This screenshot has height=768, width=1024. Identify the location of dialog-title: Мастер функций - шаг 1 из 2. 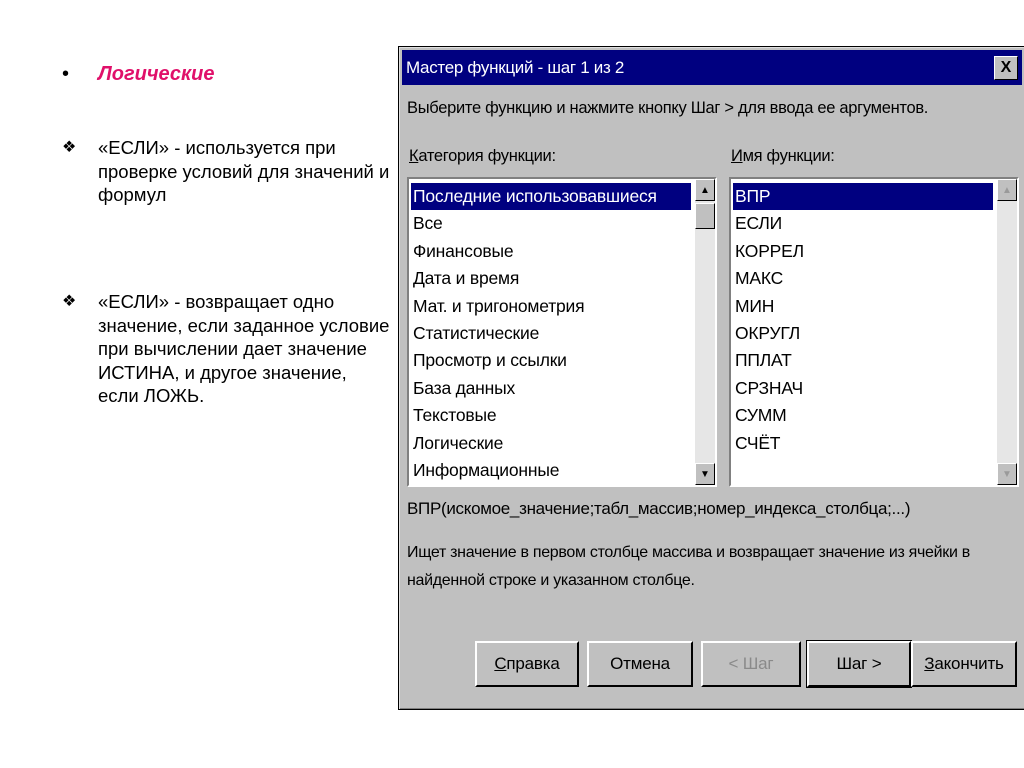
(515, 67).